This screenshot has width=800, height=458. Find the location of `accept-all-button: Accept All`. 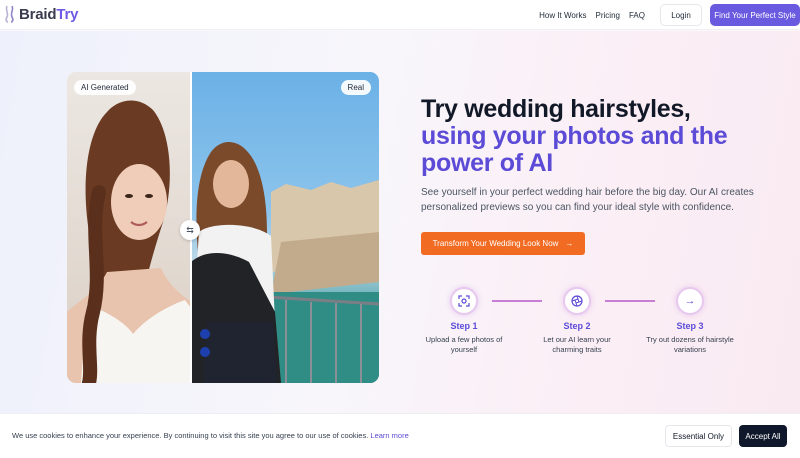

accept-all-button: Accept All is located at coordinates (763, 436).